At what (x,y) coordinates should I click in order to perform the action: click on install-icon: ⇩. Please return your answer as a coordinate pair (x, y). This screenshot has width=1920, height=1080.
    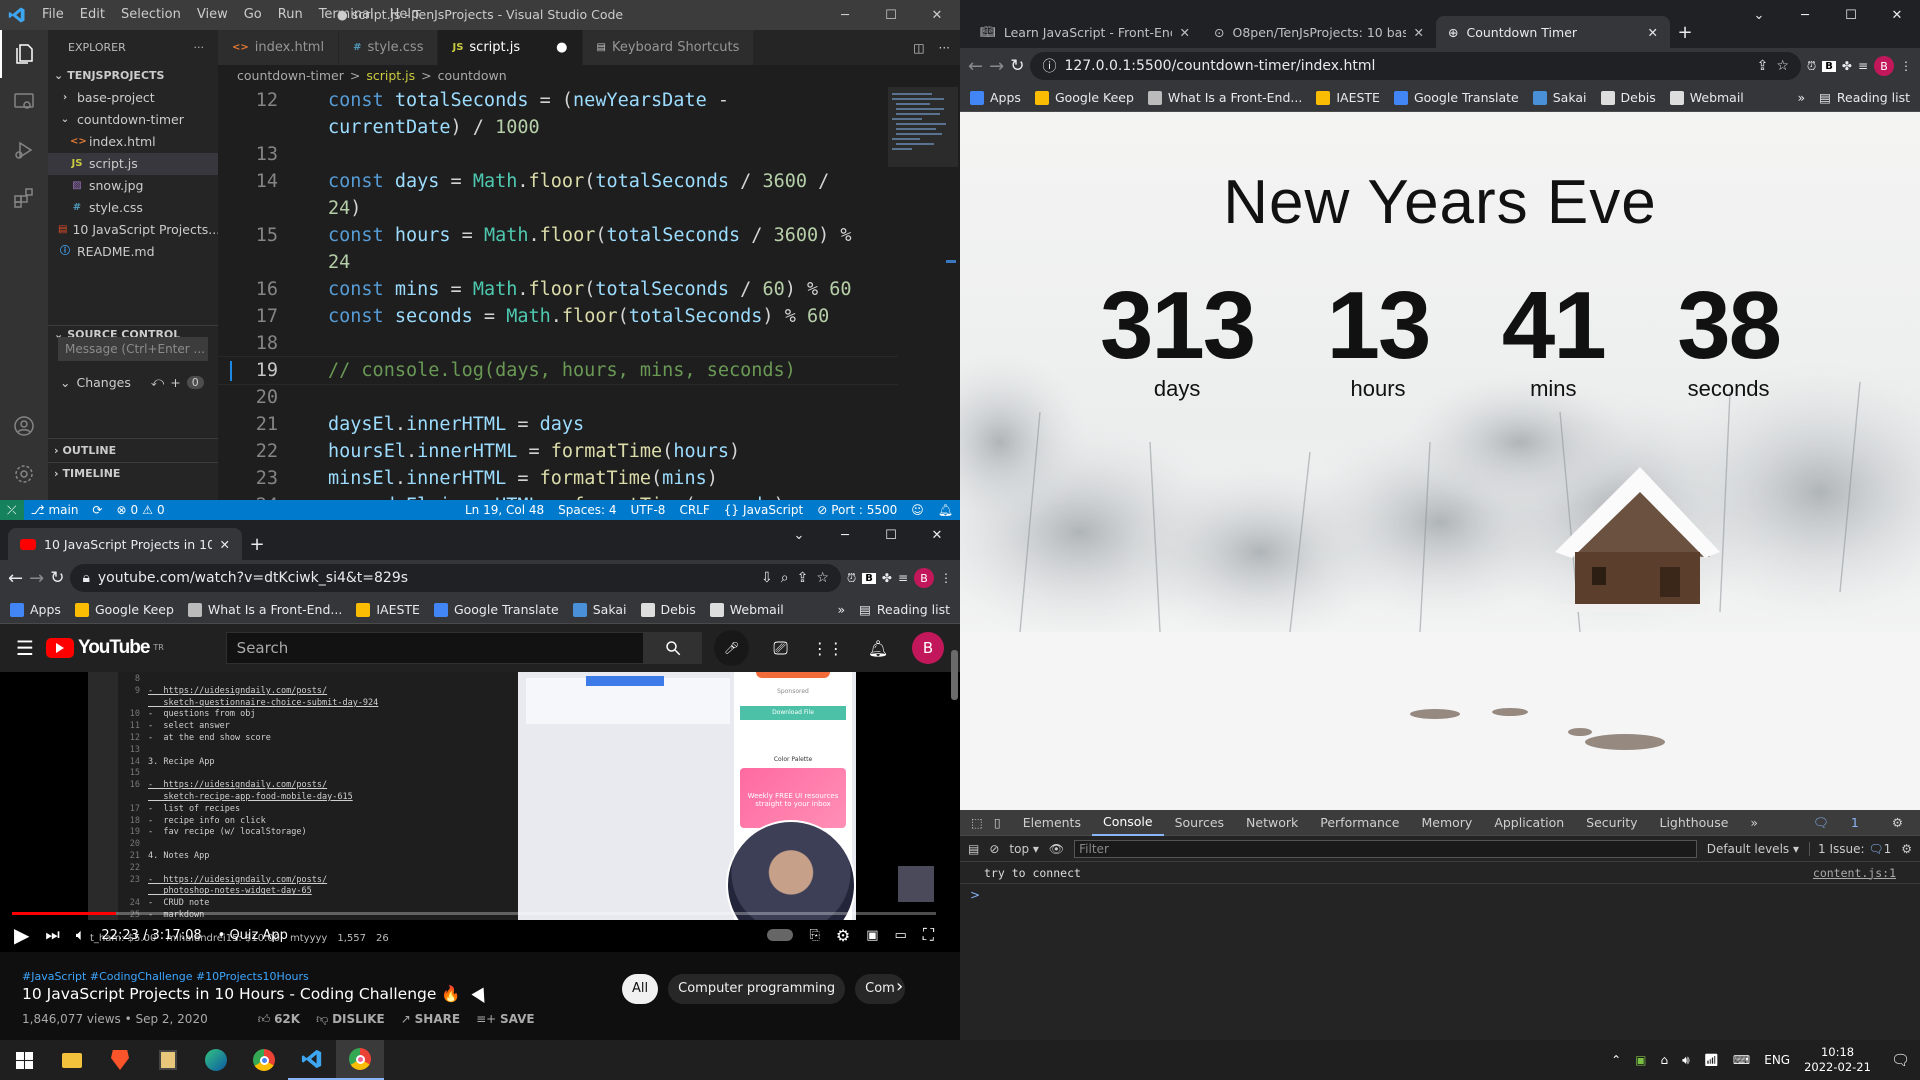
    Looking at the image, I should click on (767, 578).